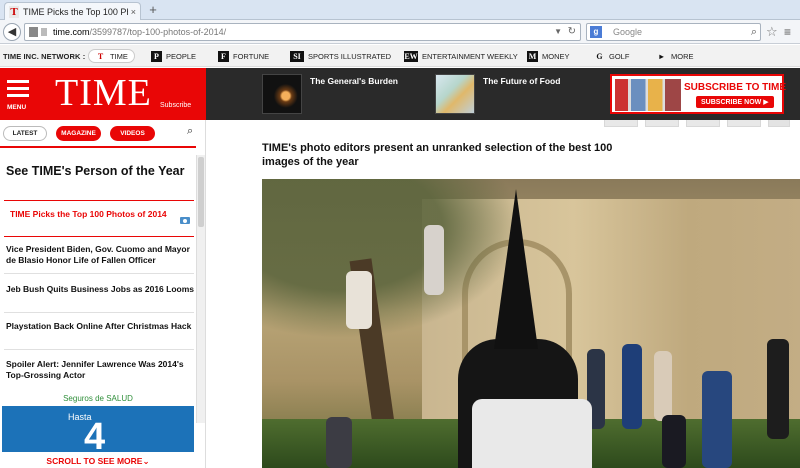 This screenshot has height=468, width=800. I want to click on browser-tab-bar: T TIME Picks the Top 100 Ph... × +, so click(400, 10).